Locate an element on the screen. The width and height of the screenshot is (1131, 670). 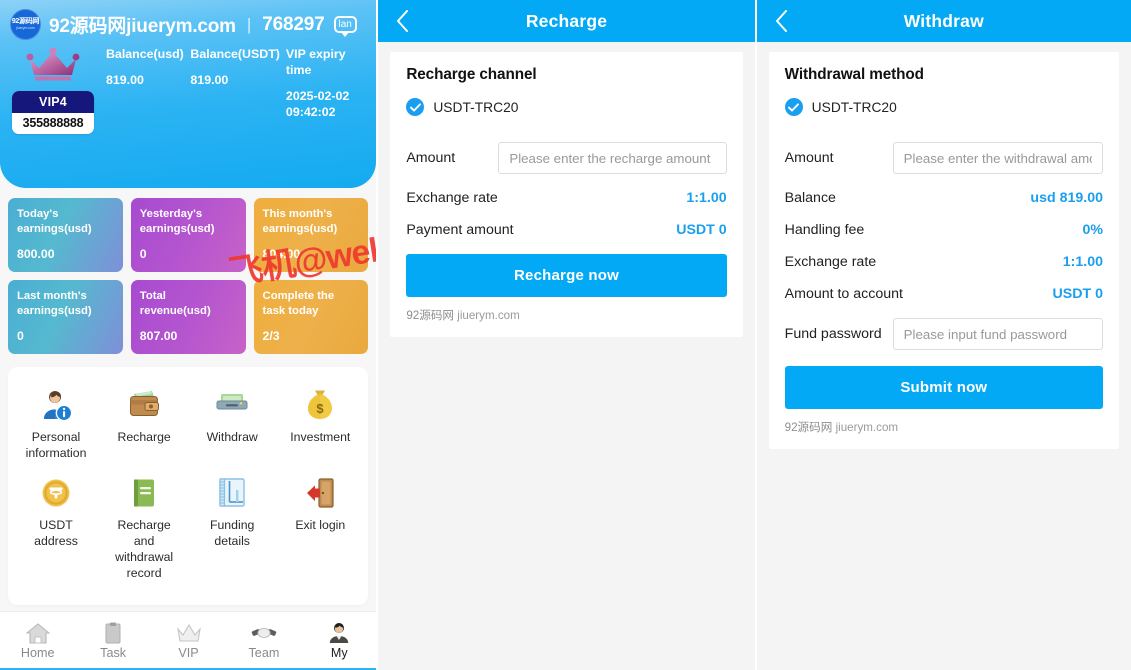
menu-label: Investment is located at coordinates (320, 437).